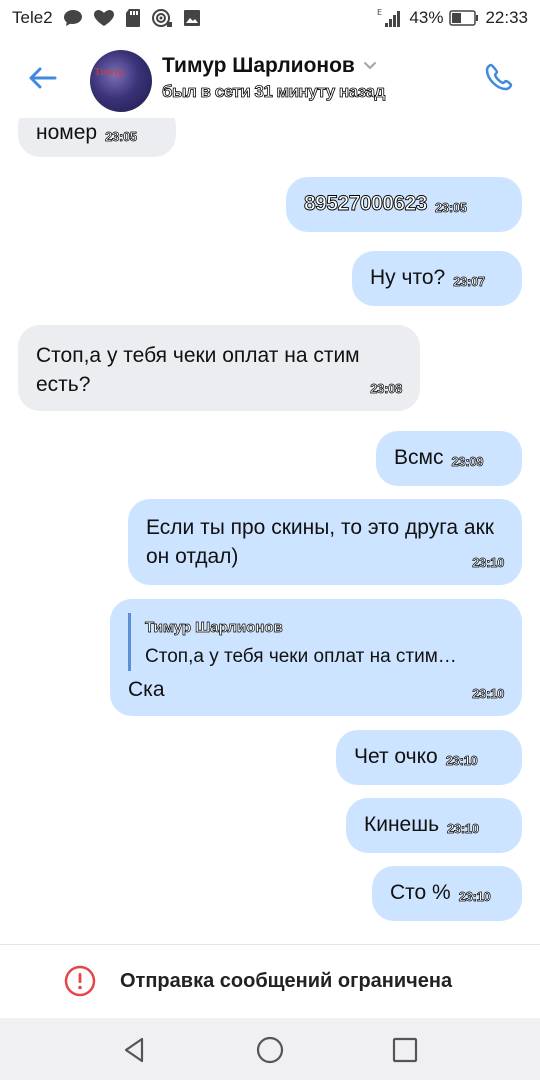 This screenshot has height=1080, width=540. What do you see at coordinates (286, 981) in the screenshot?
I see `restricted-notice-text: Отправка сообщений ограничена` at bounding box center [286, 981].